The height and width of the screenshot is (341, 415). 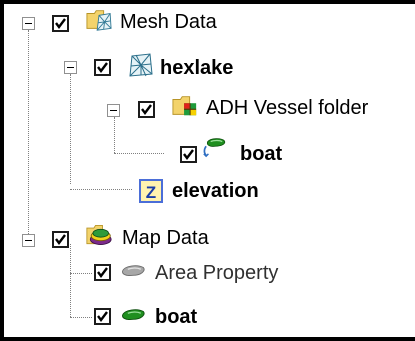 I want to click on adh-vessel-folder-label: ADH Vessel folder, so click(x=287, y=108).